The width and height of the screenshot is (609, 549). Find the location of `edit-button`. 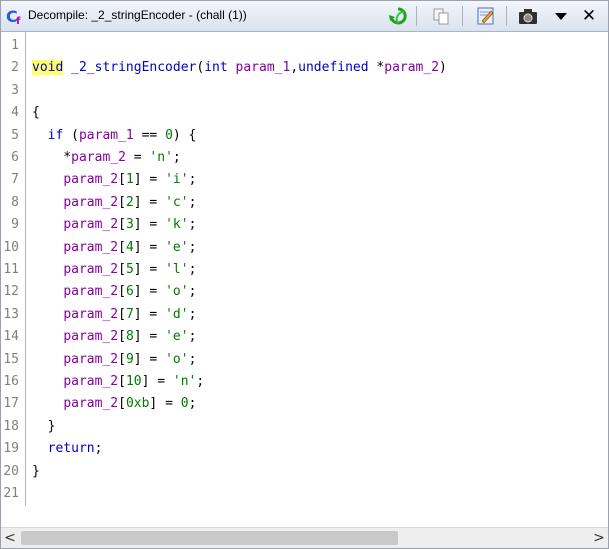

edit-button is located at coordinates (486, 16).